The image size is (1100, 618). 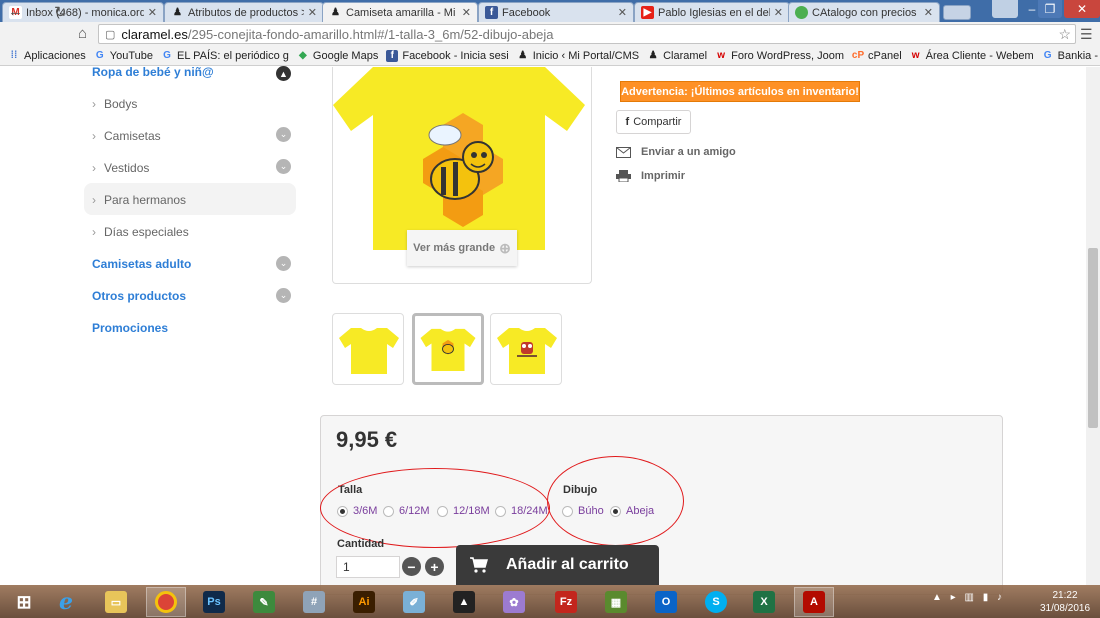 I want to click on scrollbar-thumb, so click(x=1093, y=338).